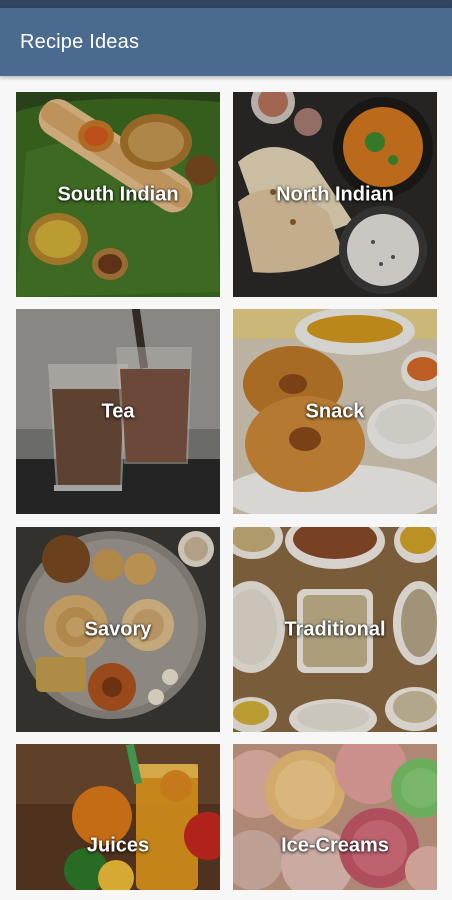 The width and height of the screenshot is (452, 900). What do you see at coordinates (80, 41) in the screenshot?
I see `app-title: Recipe Ideas` at bounding box center [80, 41].